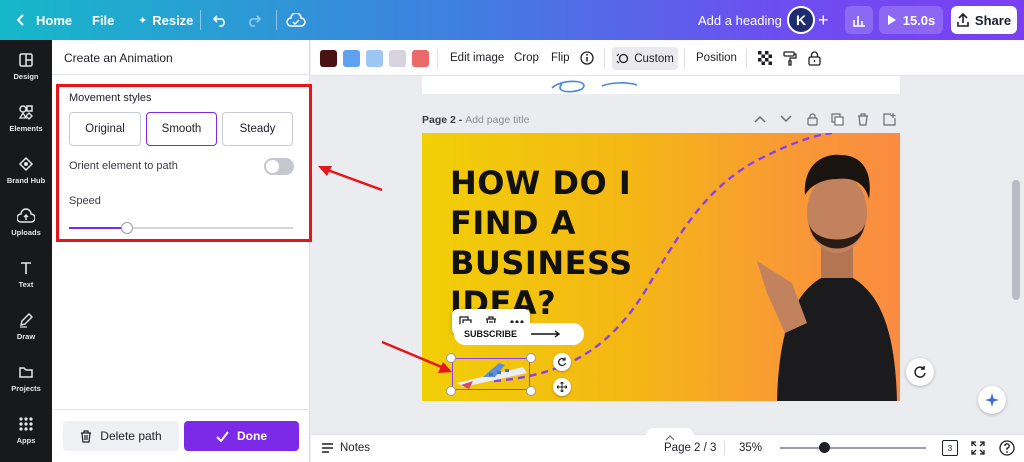 This screenshot has height=462, width=1024. Describe the element at coordinates (562, 387) in the screenshot. I see `move-handle` at that location.